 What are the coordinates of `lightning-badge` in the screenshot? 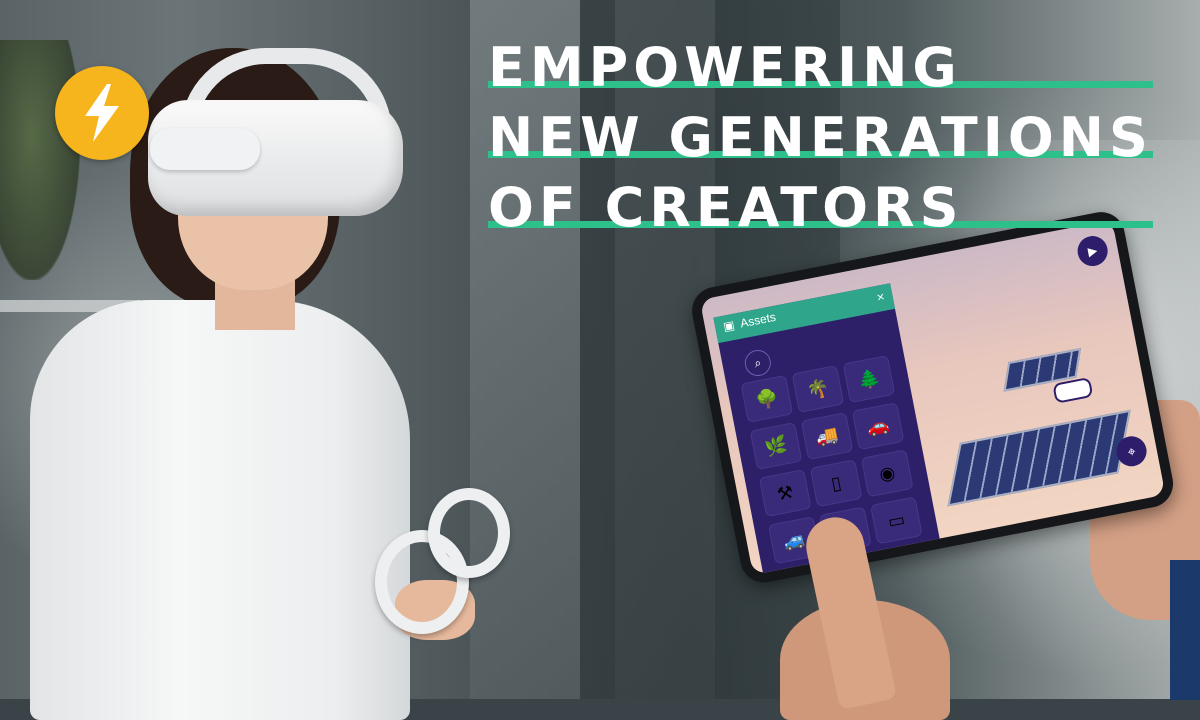 It's located at (102, 113).